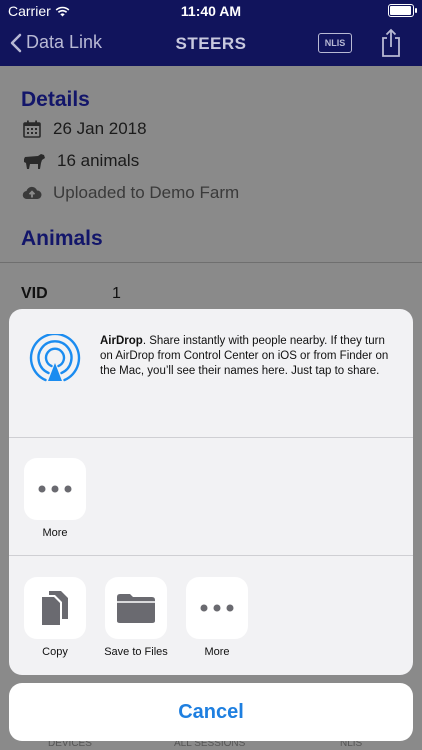  I want to click on page-title: STEERS, so click(211, 43).